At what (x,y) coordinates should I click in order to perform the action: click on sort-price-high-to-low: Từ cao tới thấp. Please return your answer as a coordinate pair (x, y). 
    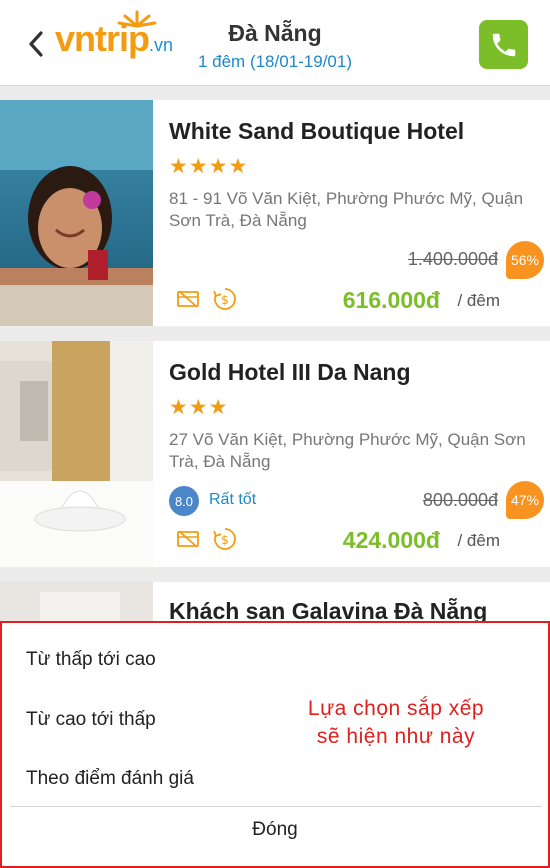
    Looking at the image, I should click on (91, 720).